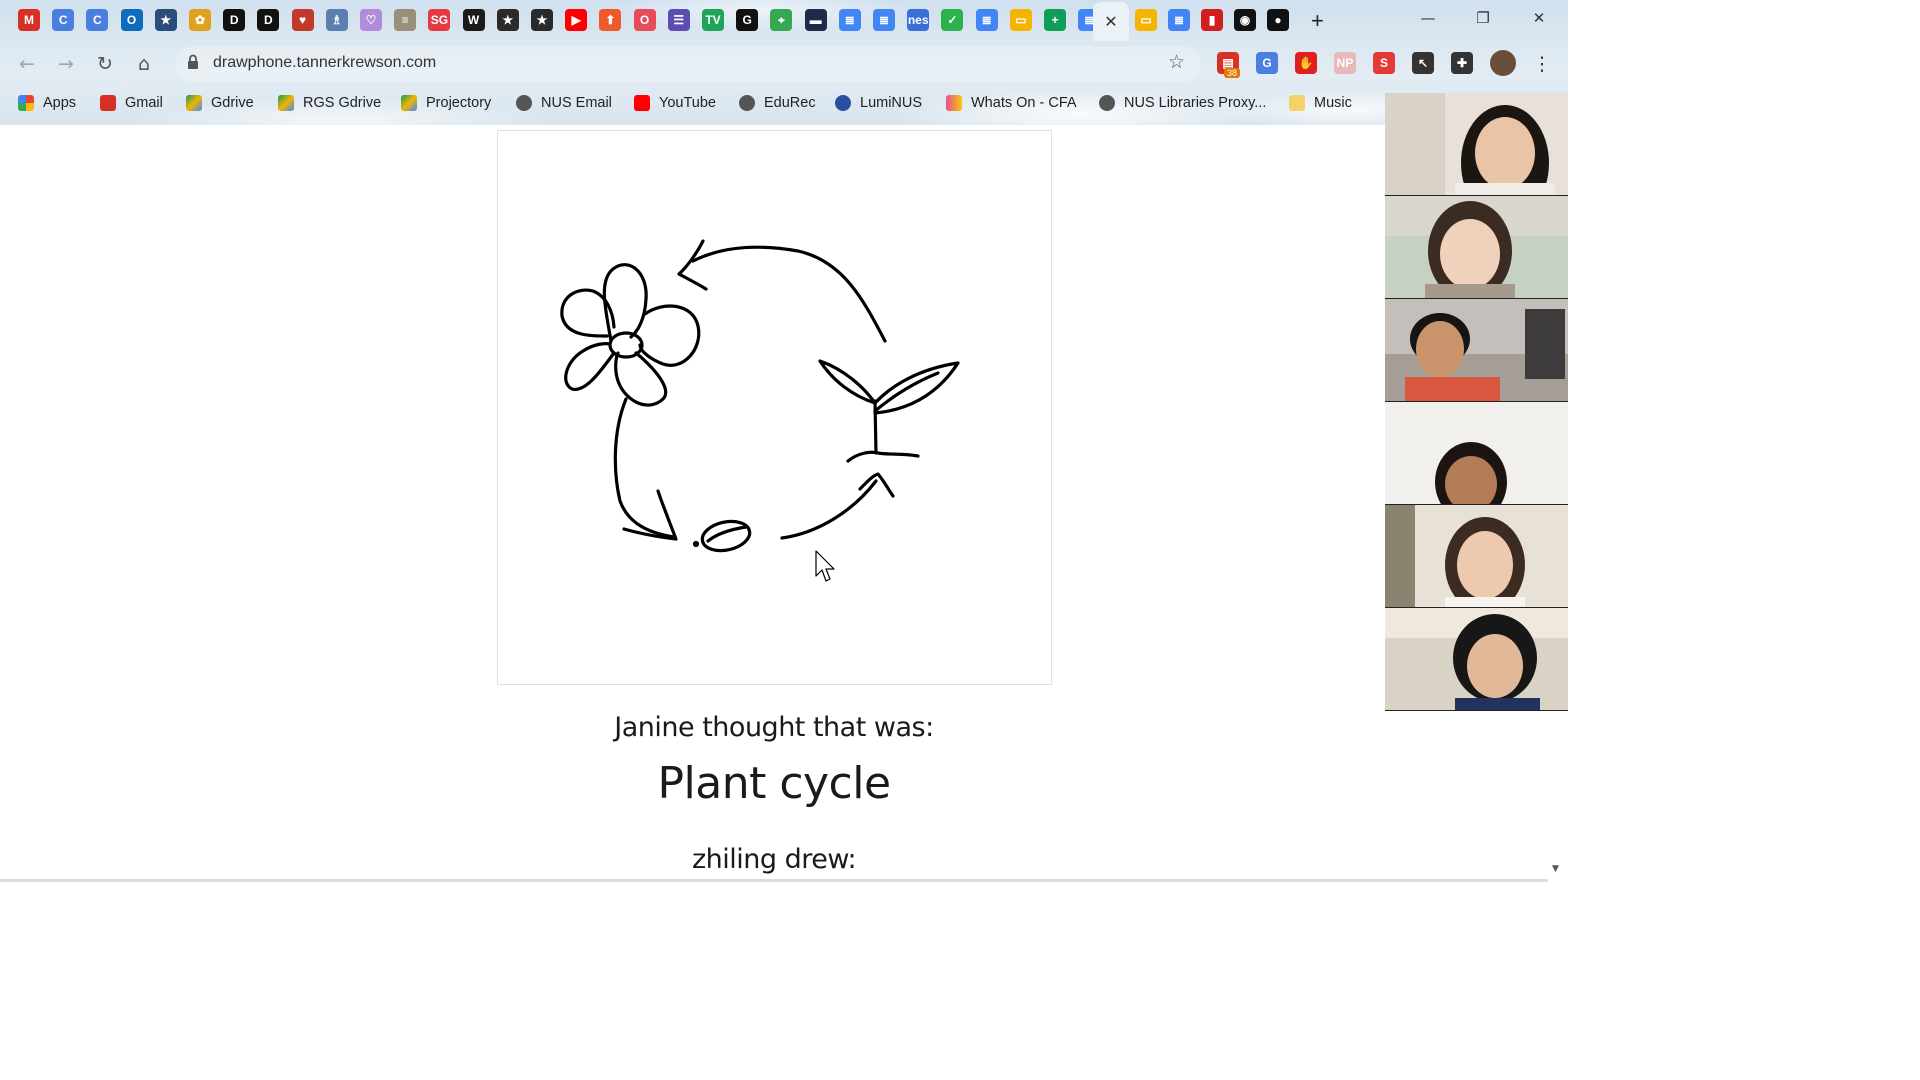 The image size is (1920, 1080). I want to click on puzzle-icon: ✚, so click(1462, 63).